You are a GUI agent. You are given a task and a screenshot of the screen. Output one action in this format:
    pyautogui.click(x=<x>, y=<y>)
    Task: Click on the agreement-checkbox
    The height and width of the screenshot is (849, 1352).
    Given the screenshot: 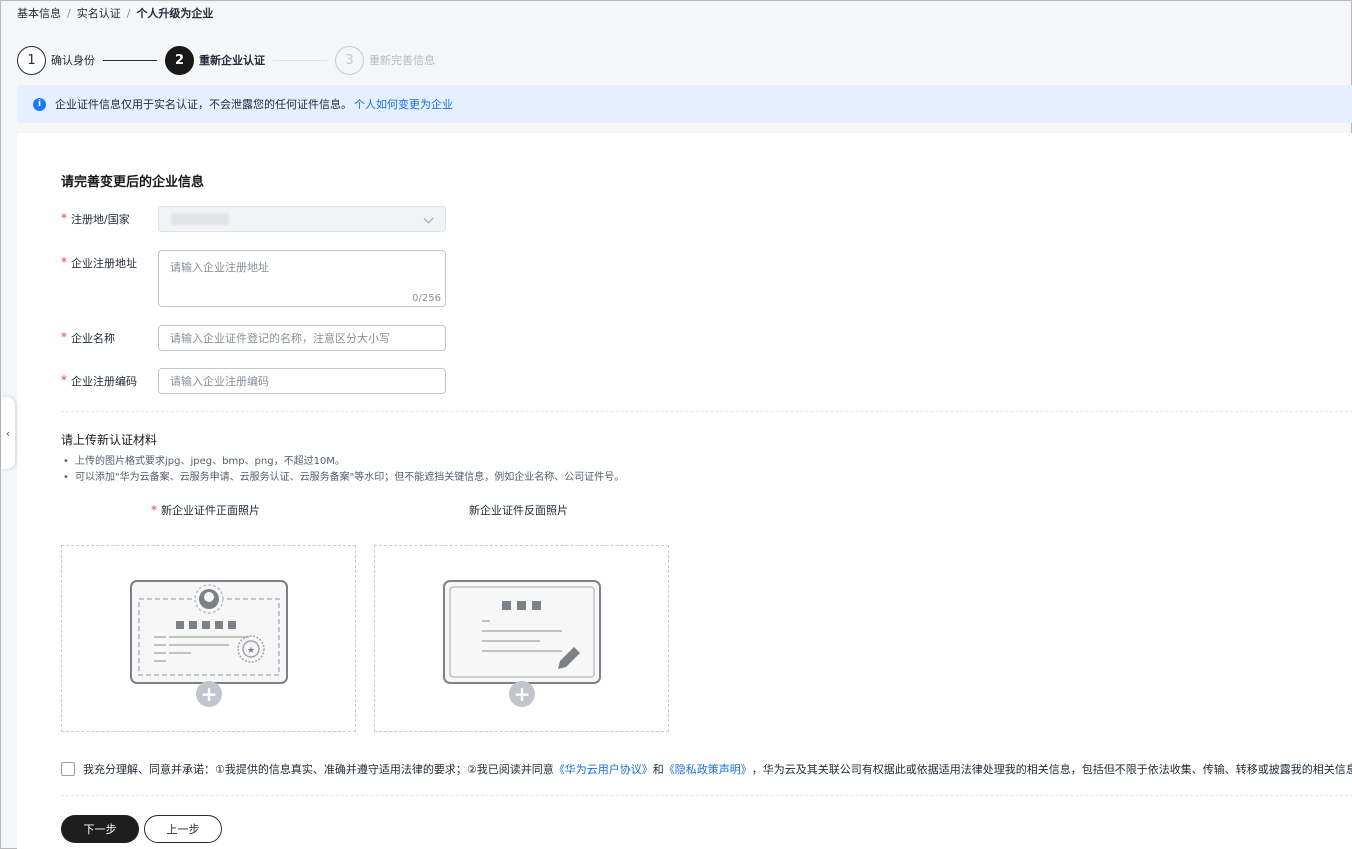 What is the action you would take?
    pyautogui.click(x=68, y=769)
    